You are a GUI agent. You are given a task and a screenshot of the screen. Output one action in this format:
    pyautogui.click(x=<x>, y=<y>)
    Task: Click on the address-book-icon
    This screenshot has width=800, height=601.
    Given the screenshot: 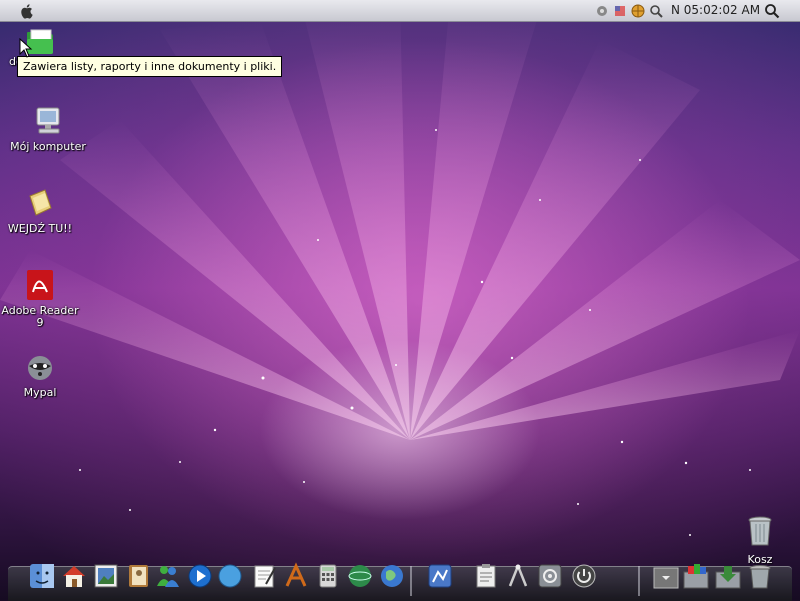 What is the action you would take?
    pyautogui.click(x=138, y=576)
    